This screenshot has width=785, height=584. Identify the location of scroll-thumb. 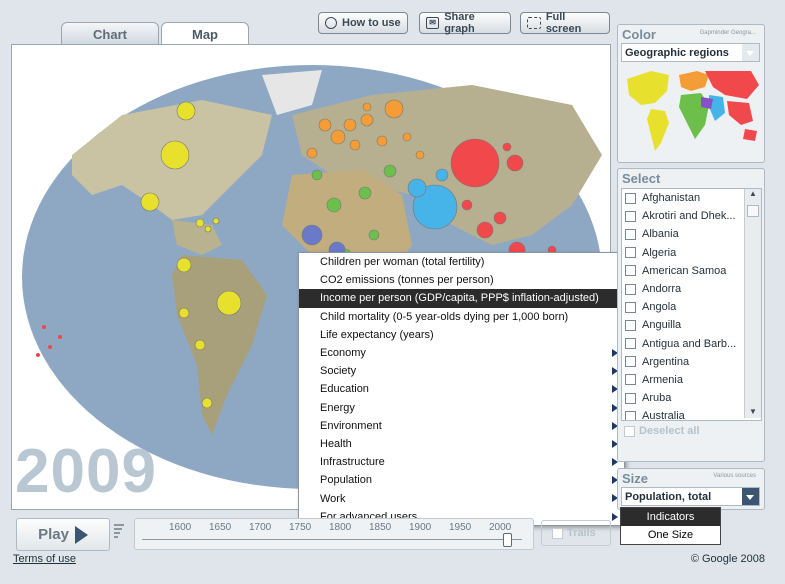
(753, 211).